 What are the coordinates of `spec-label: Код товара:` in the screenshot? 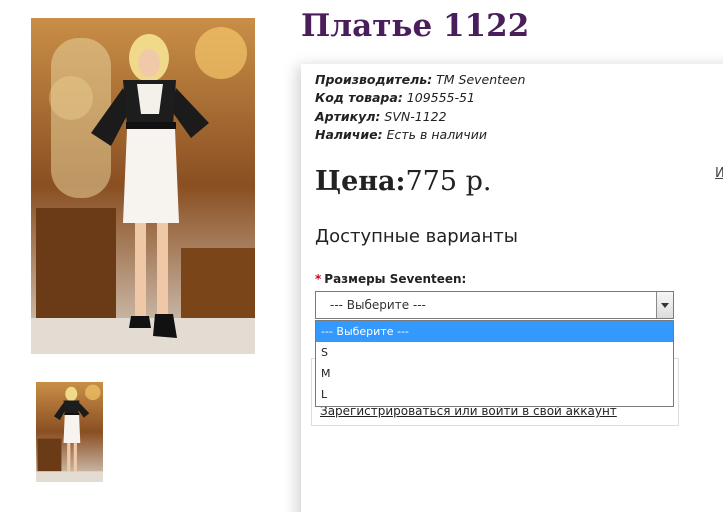 It's located at (359, 98).